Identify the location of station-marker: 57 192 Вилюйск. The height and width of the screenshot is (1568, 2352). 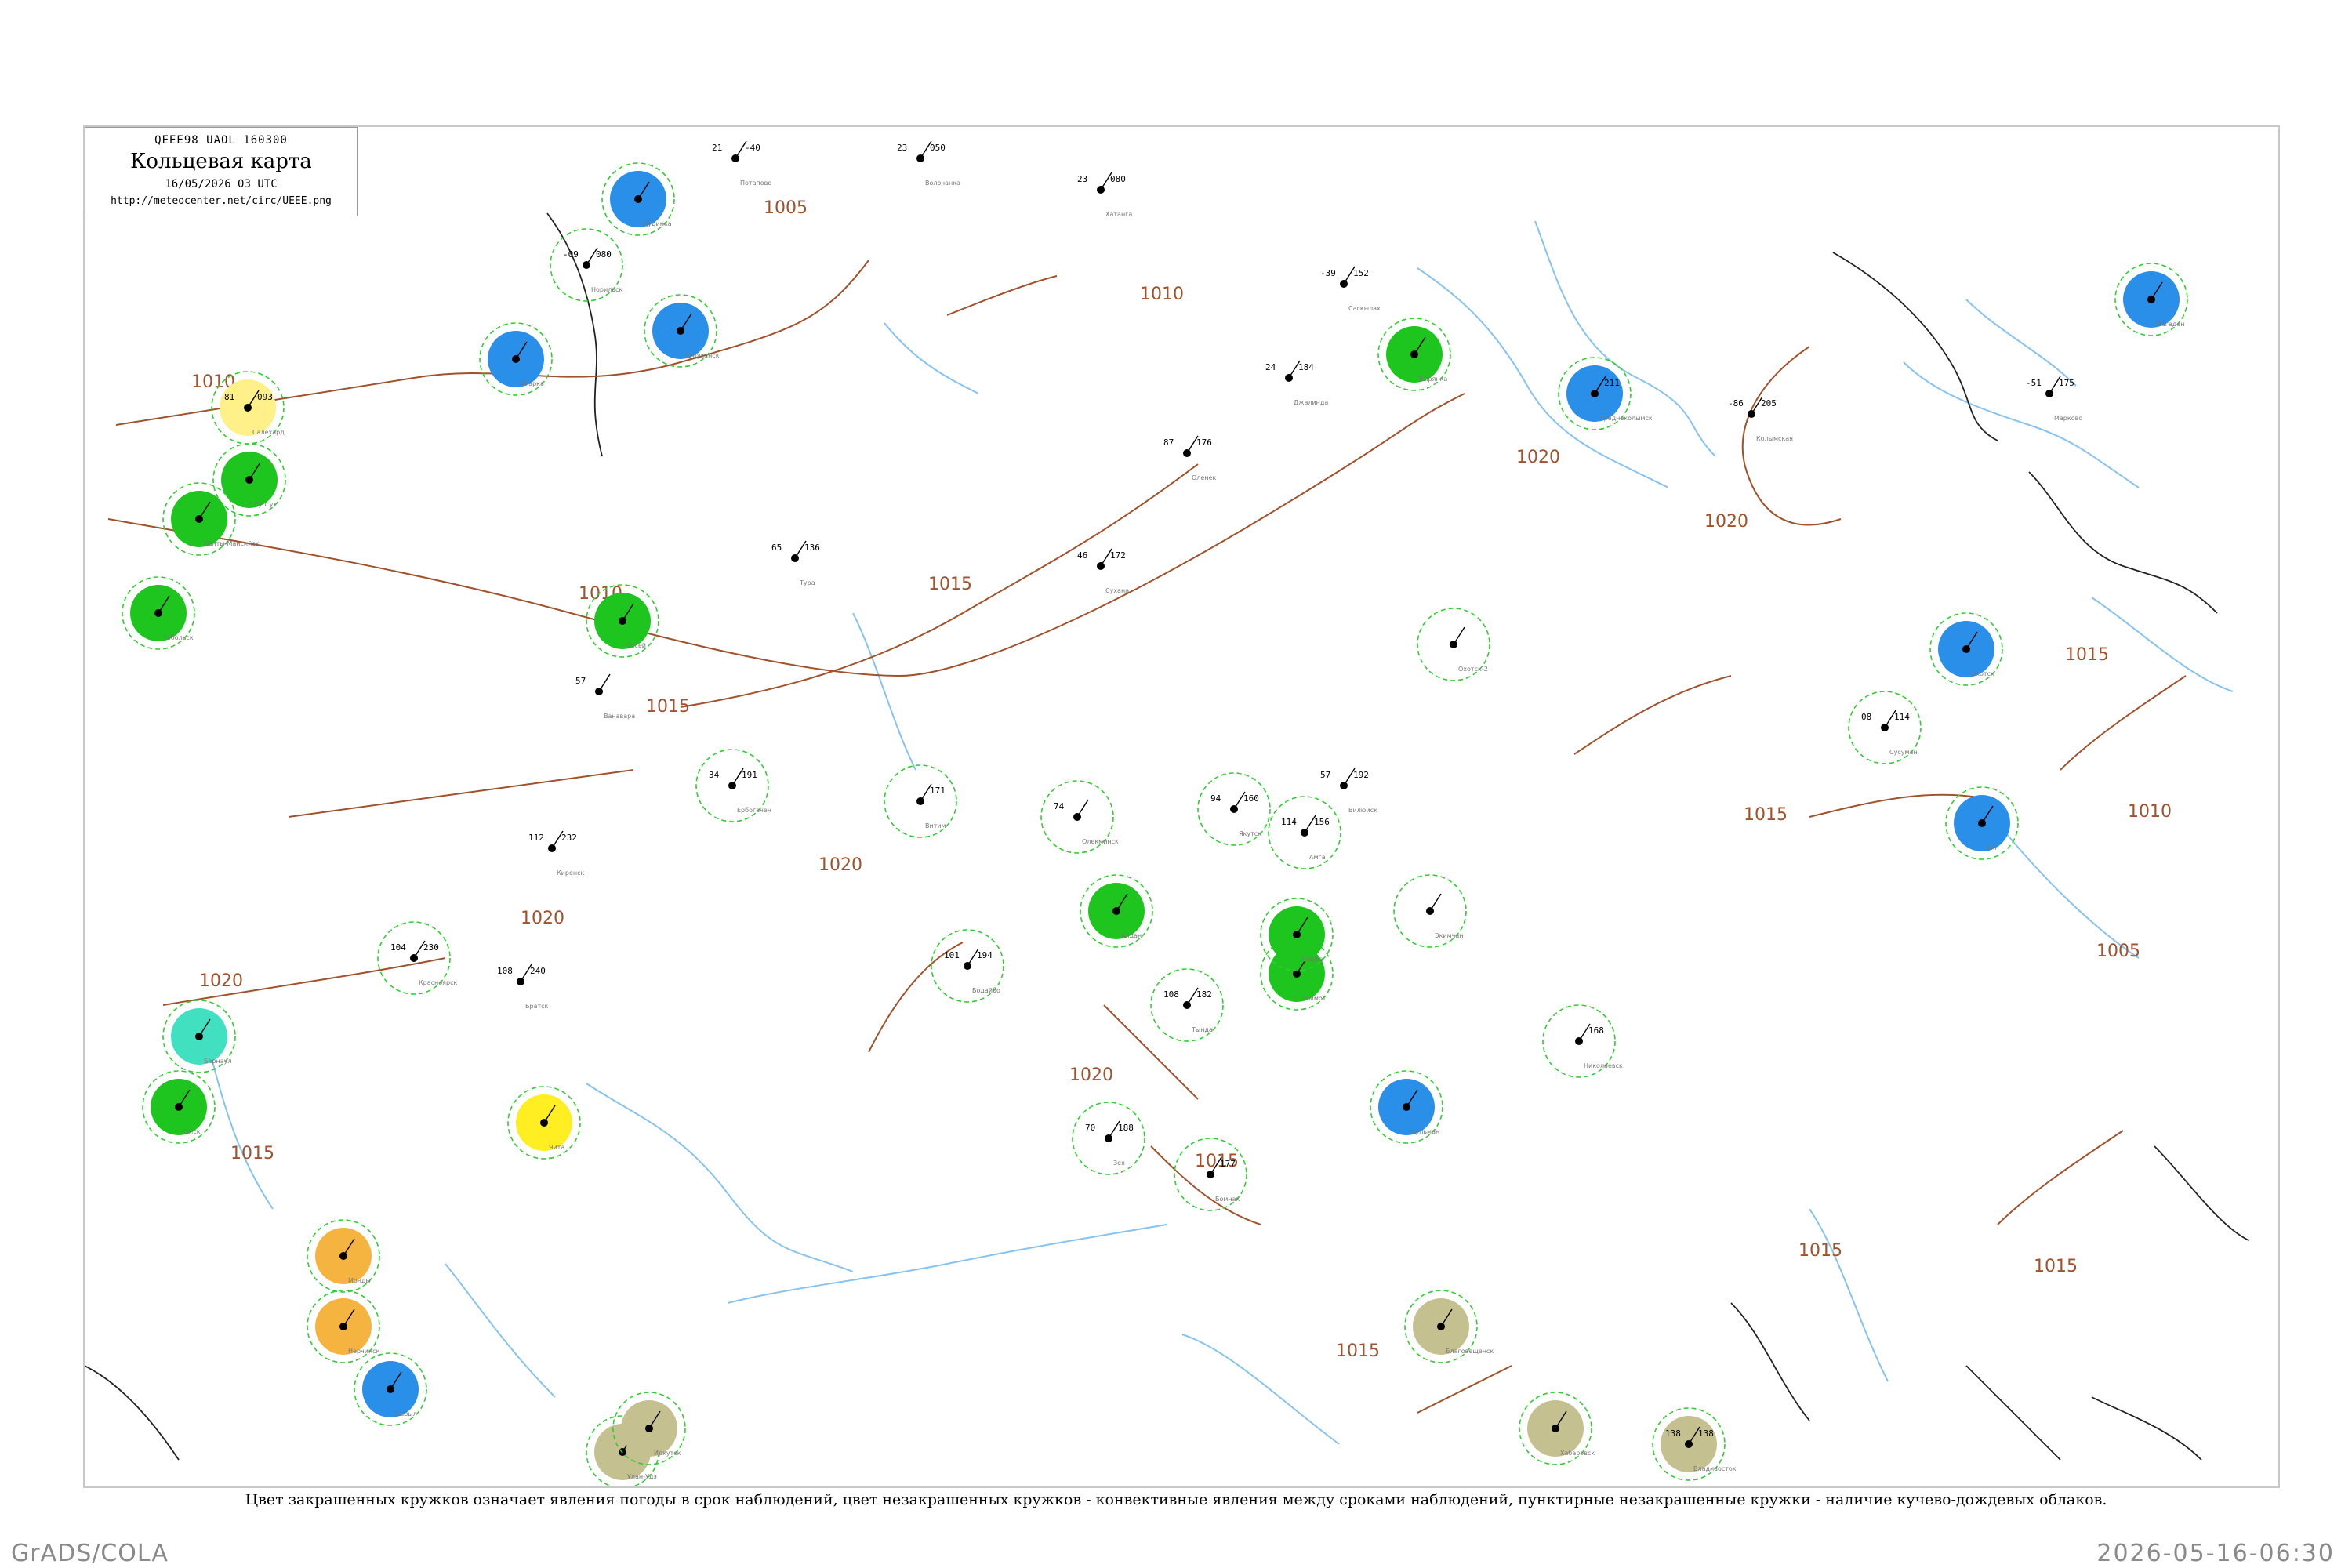
(1348, 791).